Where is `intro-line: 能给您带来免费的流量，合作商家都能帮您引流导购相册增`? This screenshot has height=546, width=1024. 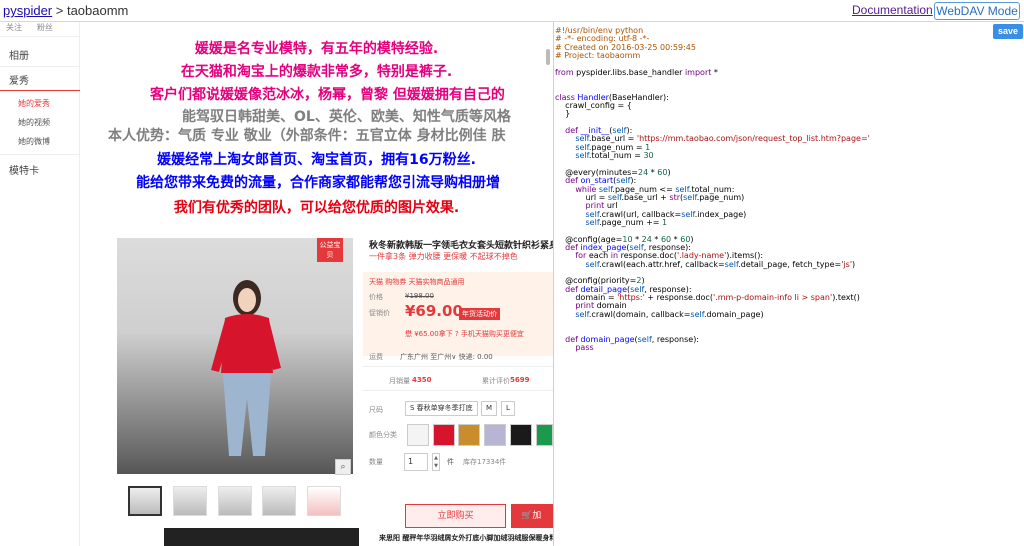
intro-line: 能给您带来免费的流量，合作商家都能帮您引流导购相册增 is located at coordinates (318, 183).